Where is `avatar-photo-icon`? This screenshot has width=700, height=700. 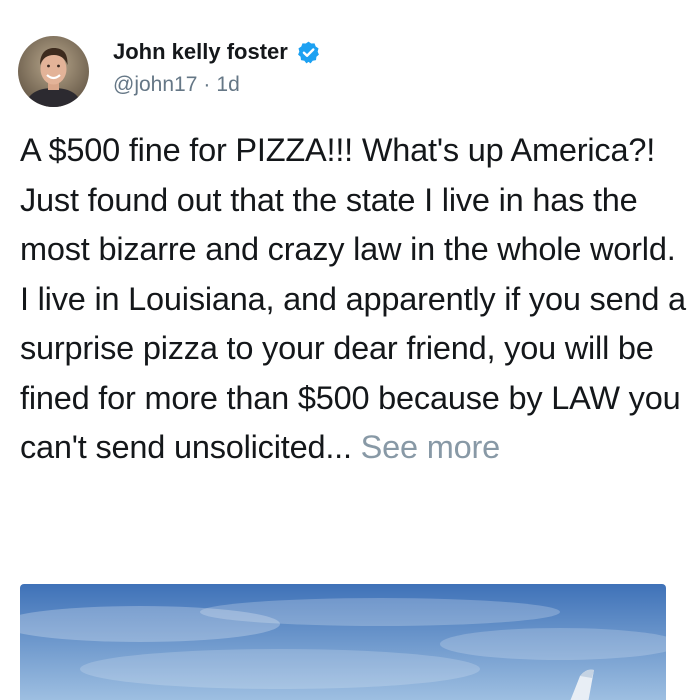
avatar-photo-icon is located at coordinates (53, 71).